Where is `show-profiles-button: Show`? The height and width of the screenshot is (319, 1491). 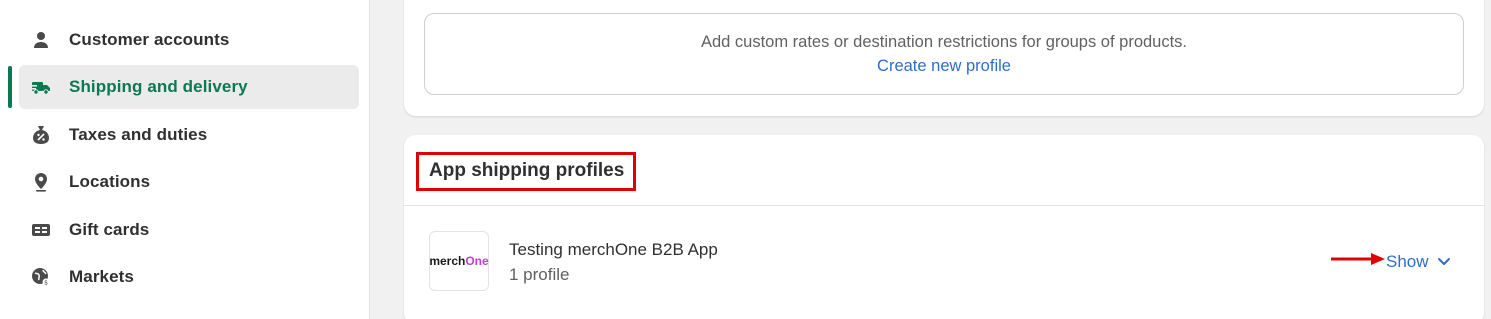 show-profiles-button: Show is located at coordinates (1418, 262).